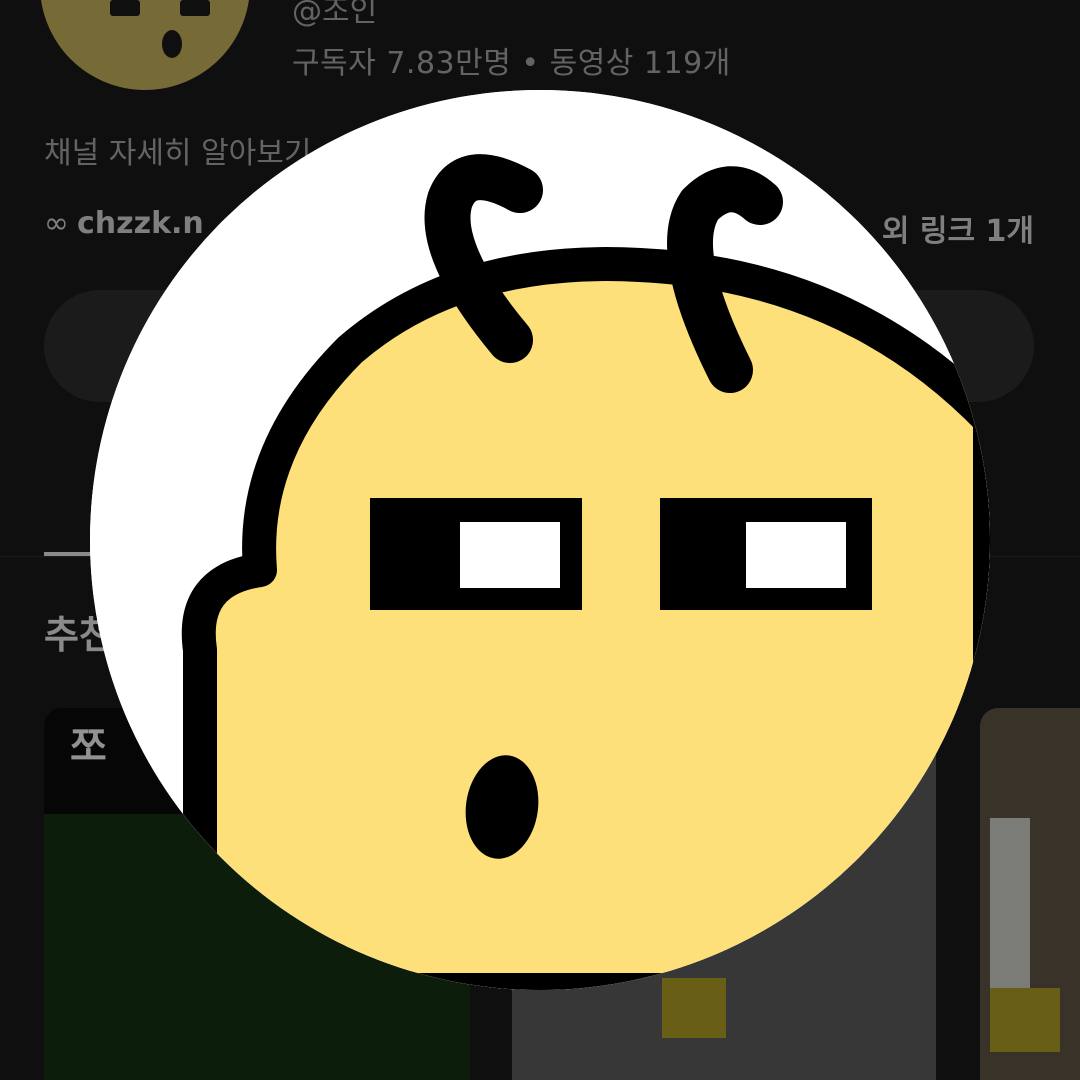 The height and width of the screenshot is (1080, 1080). I want to click on video-card, so click(1030, 894).